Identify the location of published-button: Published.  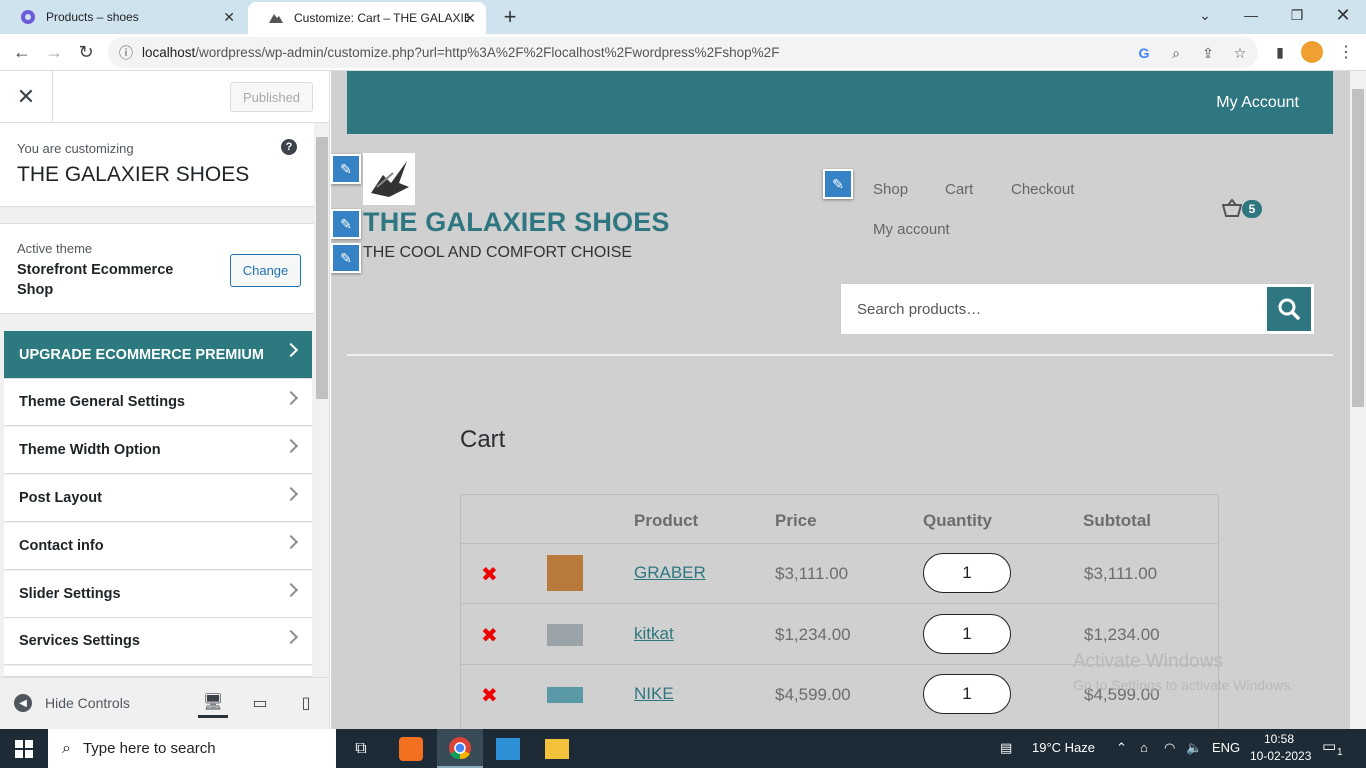
(271, 97).